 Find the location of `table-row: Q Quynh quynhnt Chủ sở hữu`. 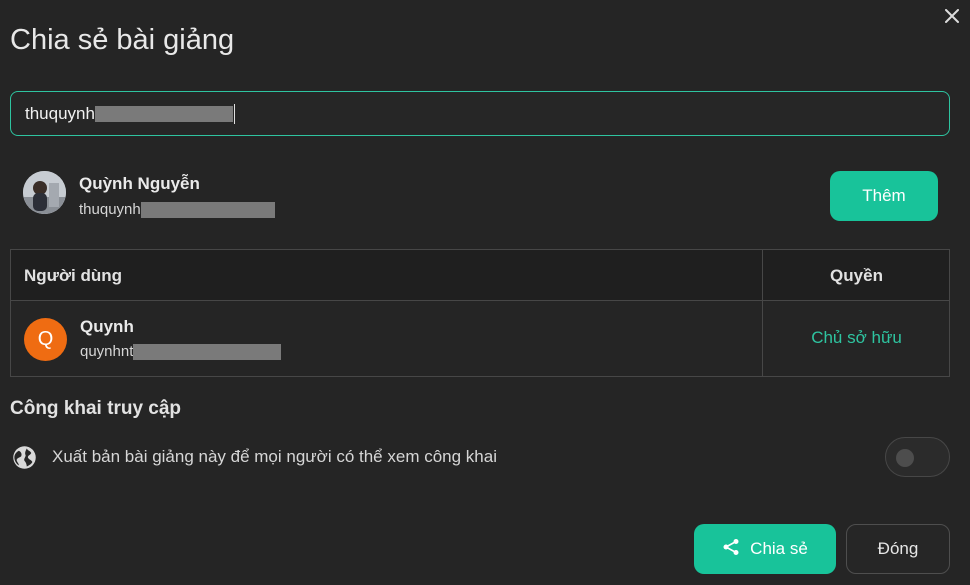

table-row: Q Quynh quynhnt Chủ sở hữu is located at coordinates (480, 338).